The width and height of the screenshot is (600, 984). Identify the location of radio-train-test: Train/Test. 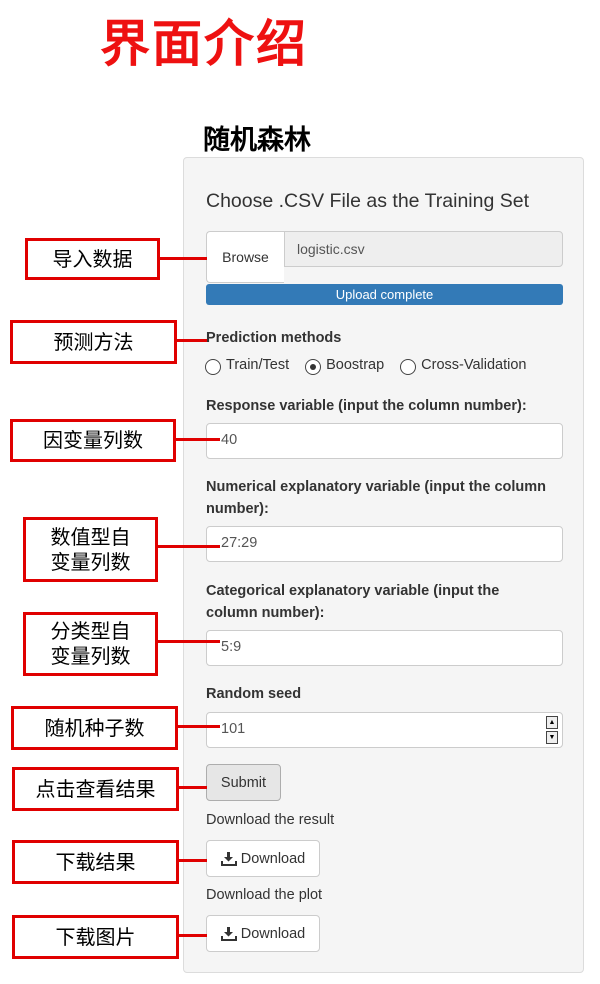
(247, 366).